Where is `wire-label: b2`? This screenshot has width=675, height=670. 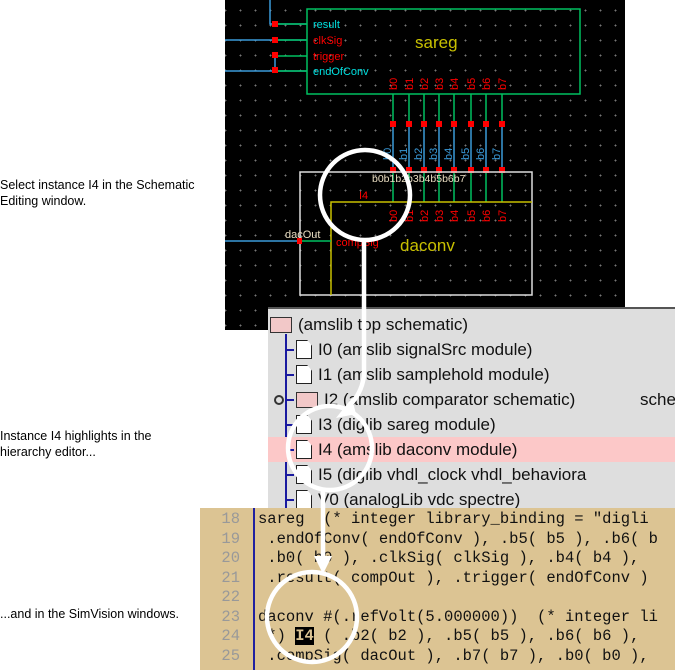
wire-label: b2 is located at coordinates (419, 154).